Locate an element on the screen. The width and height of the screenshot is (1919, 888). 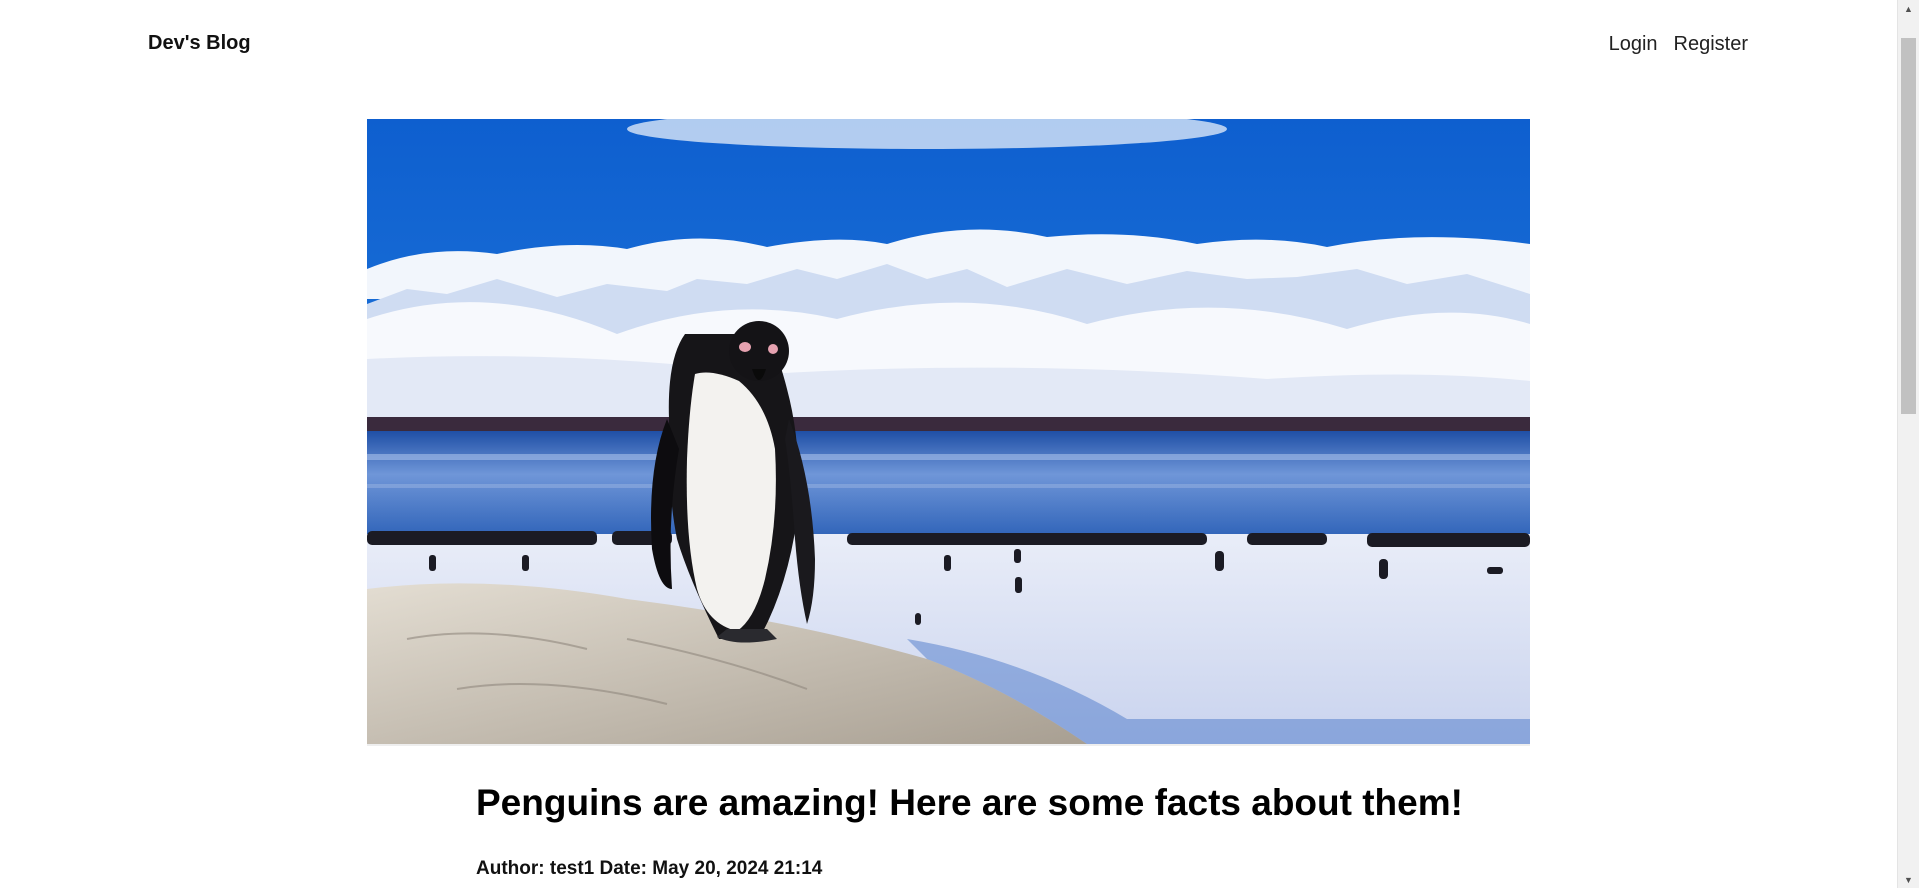
login-link: Login is located at coordinates (1633, 44).